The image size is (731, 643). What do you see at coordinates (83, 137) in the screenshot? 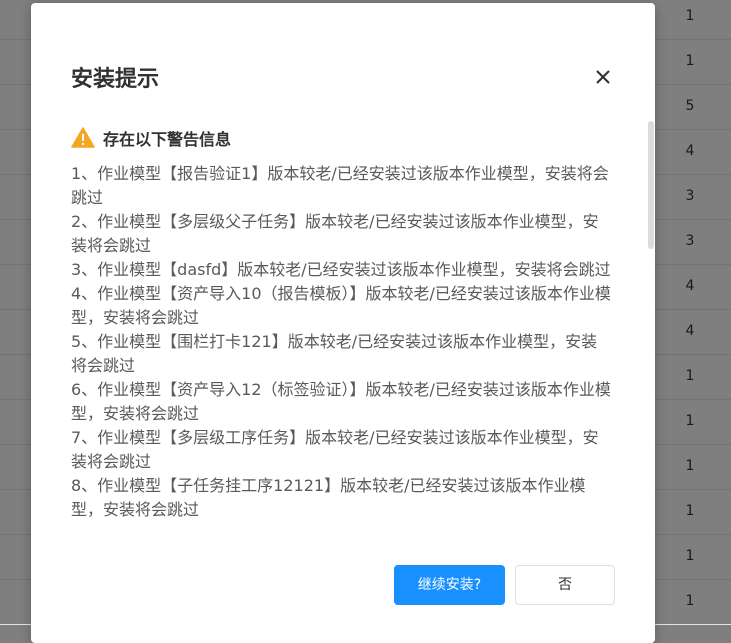
I see `warning-icon` at bounding box center [83, 137].